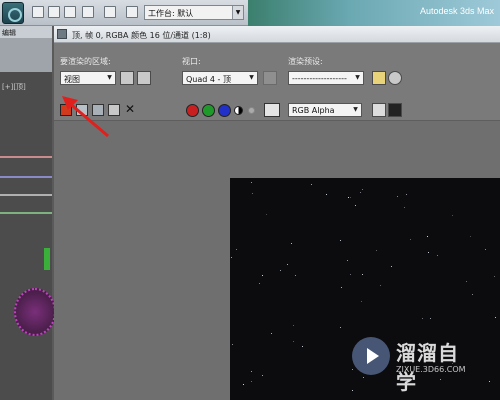 The width and height of the screenshot is (500, 400). Describe the element at coordinates (130, 109) in the screenshot. I see `clear-icon: ✕` at that location.